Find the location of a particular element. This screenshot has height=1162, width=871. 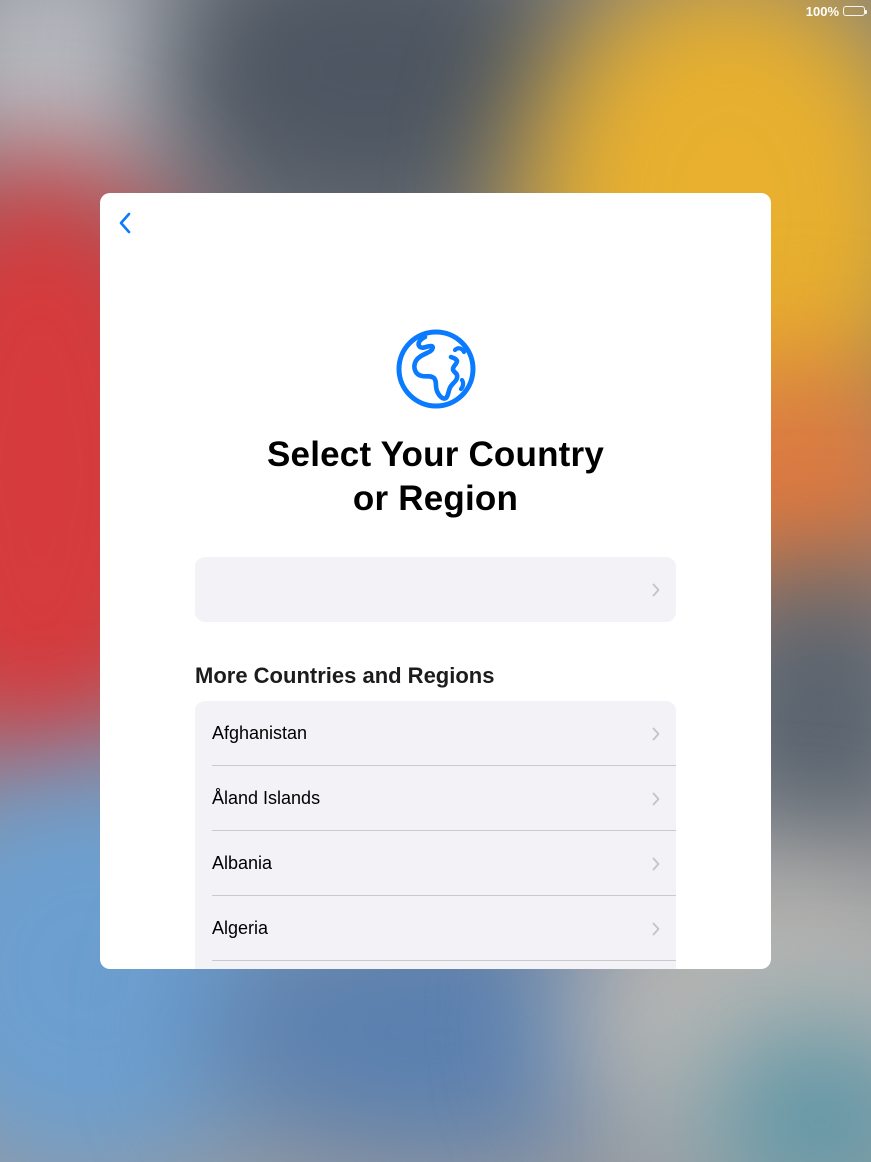

country-label: Algeria is located at coordinates (240, 928).